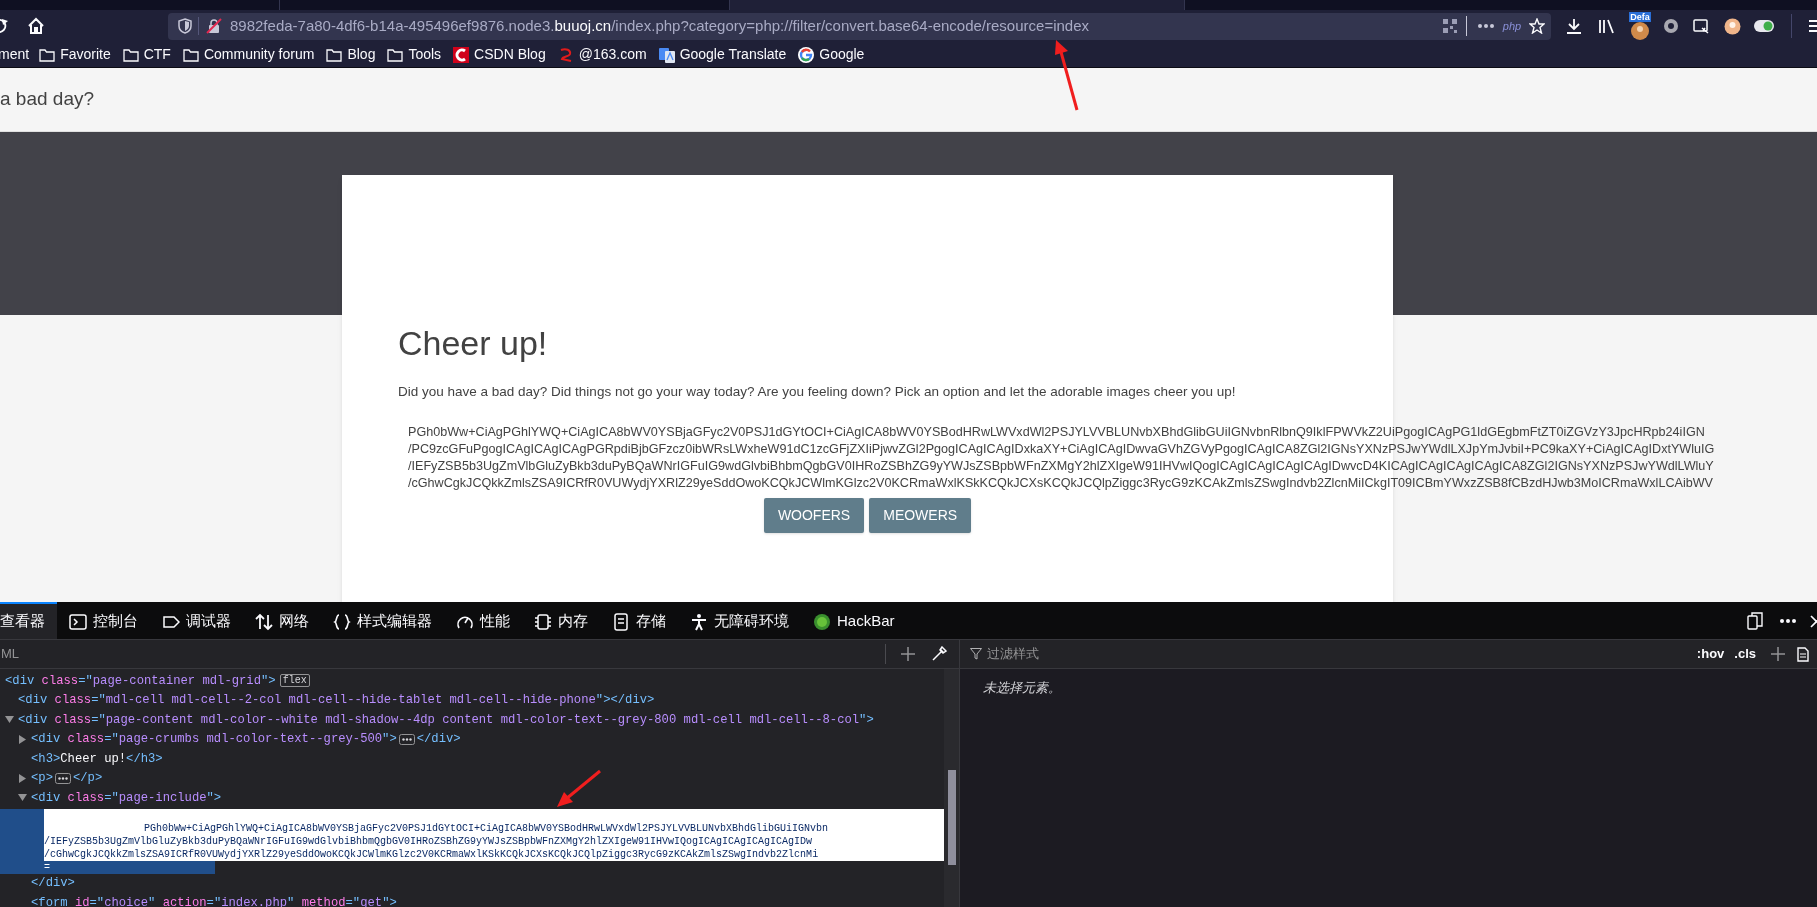  I want to click on selected-text-node: /IEFyZSB5b3UgZmVlbGluZyBkb3duPyBQaWNrIGFuIG9wdGlvbiBhbmQgbGV0IHRoZSBhZG9yYWJsZSBpbWFnZXMgY2hlZXIgeW91IHVwIQogICAgICAgICAgICAgIDw, so click(428, 841).